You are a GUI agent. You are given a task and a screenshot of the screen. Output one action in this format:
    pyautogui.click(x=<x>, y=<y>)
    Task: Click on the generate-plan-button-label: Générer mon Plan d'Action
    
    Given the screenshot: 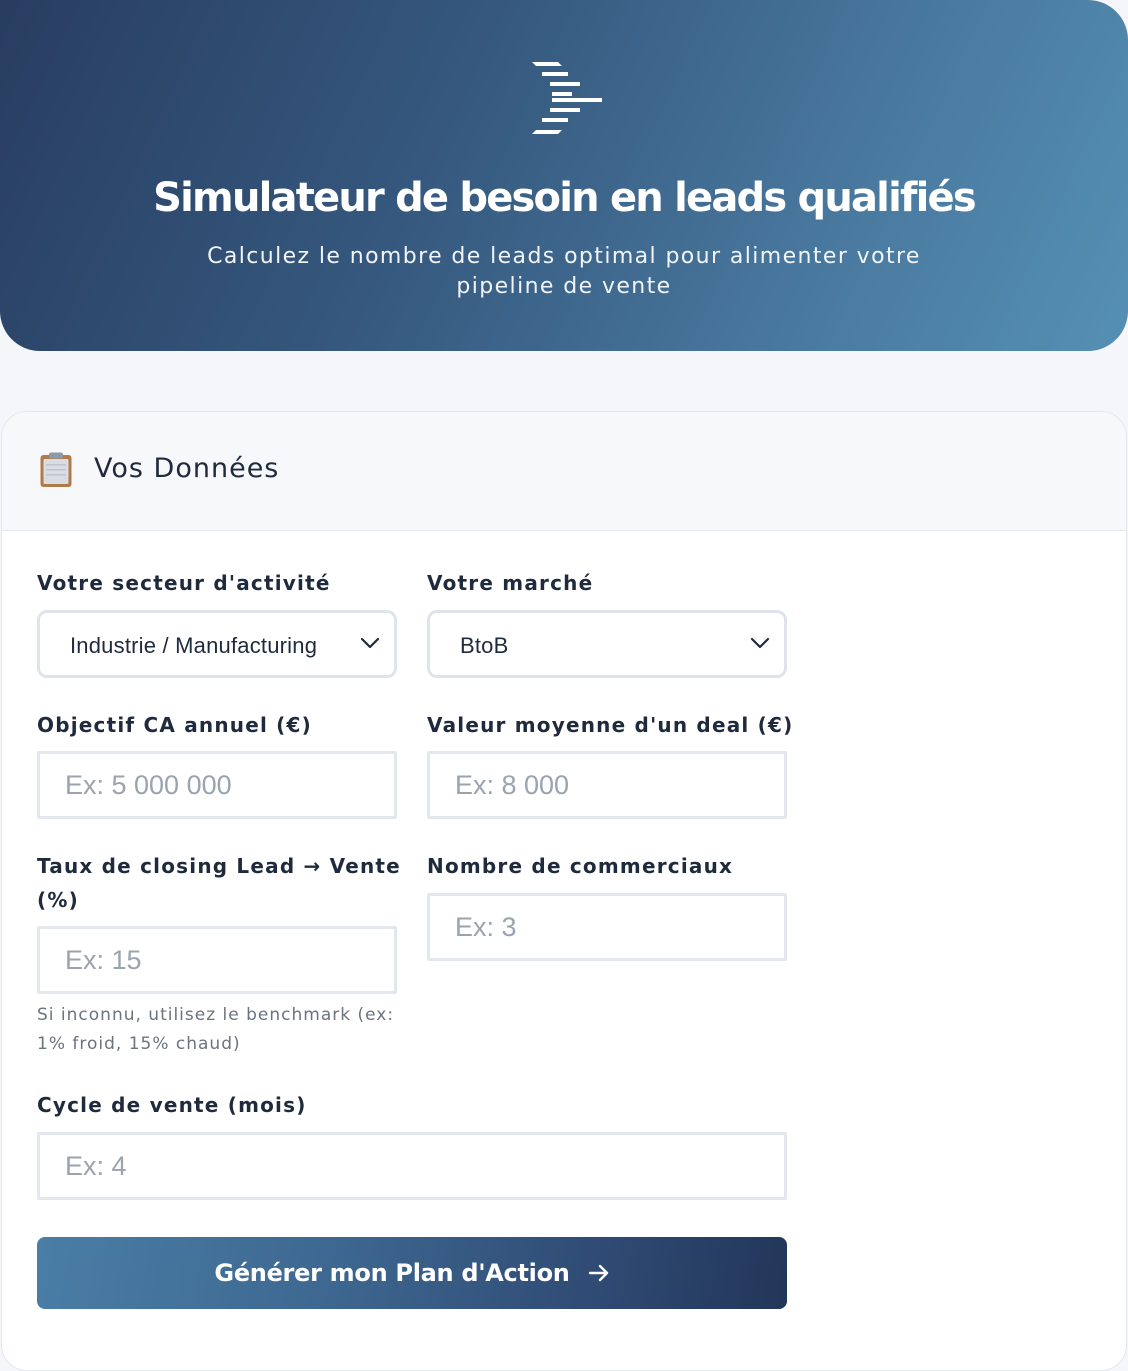 What is the action you would take?
    pyautogui.click(x=392, y=1273)
    